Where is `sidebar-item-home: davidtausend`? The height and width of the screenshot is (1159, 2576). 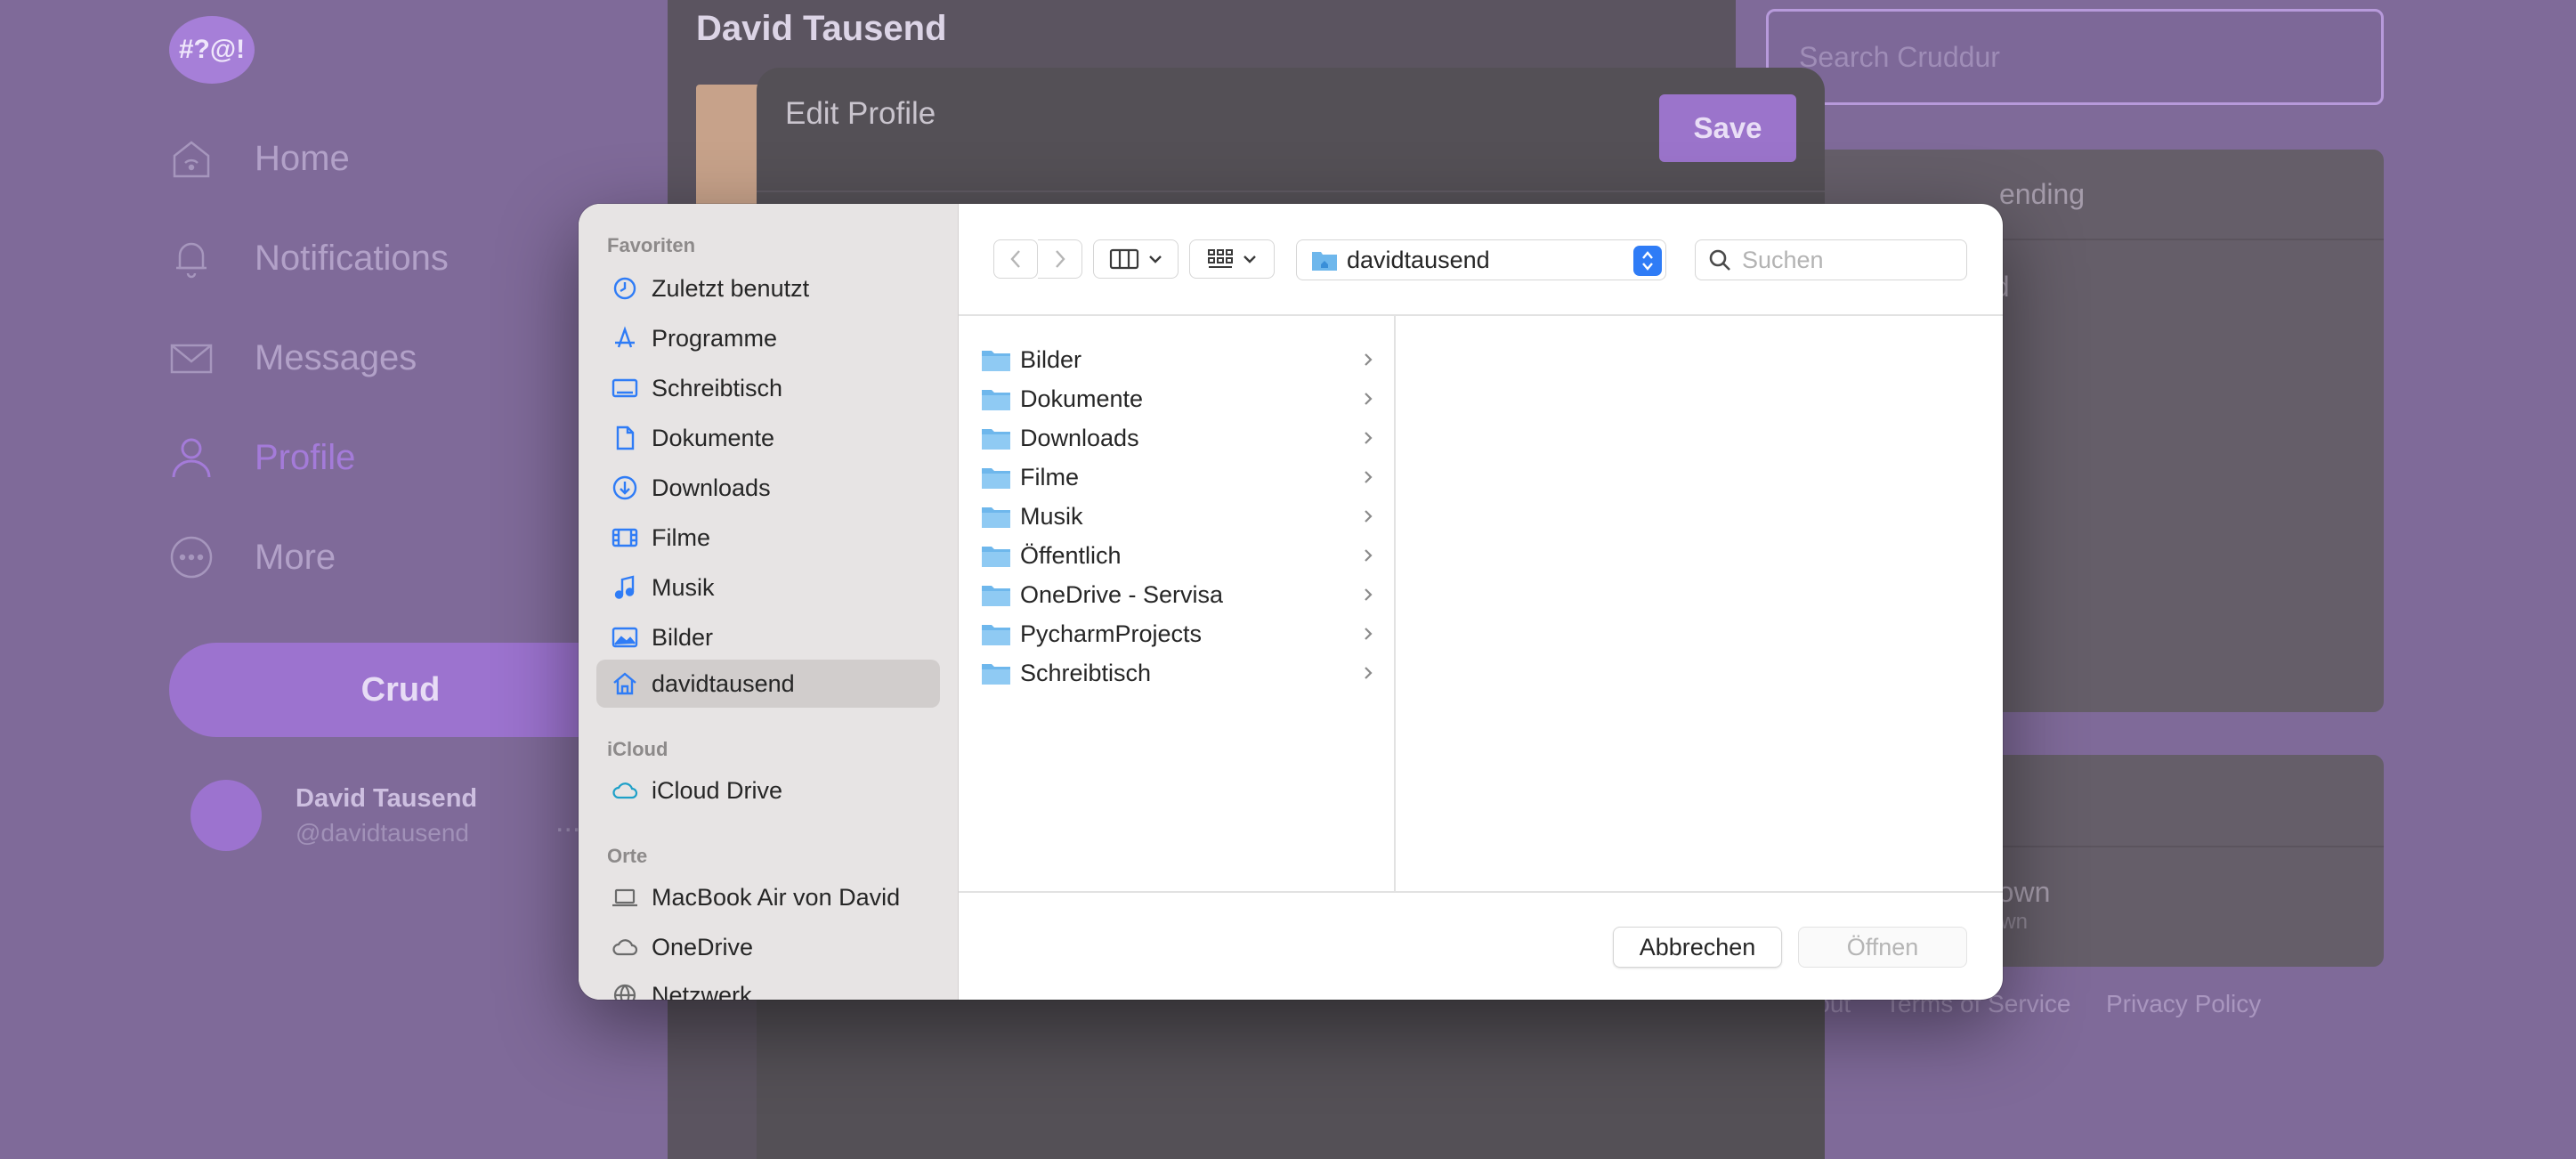
sidebar-item-home: davidtausend is located at coordinates (768, 684).